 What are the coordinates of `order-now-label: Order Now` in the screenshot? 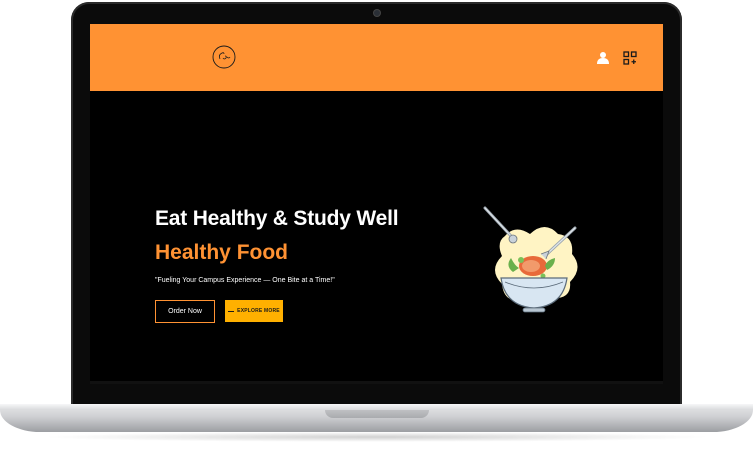 It's located at (185, 311).